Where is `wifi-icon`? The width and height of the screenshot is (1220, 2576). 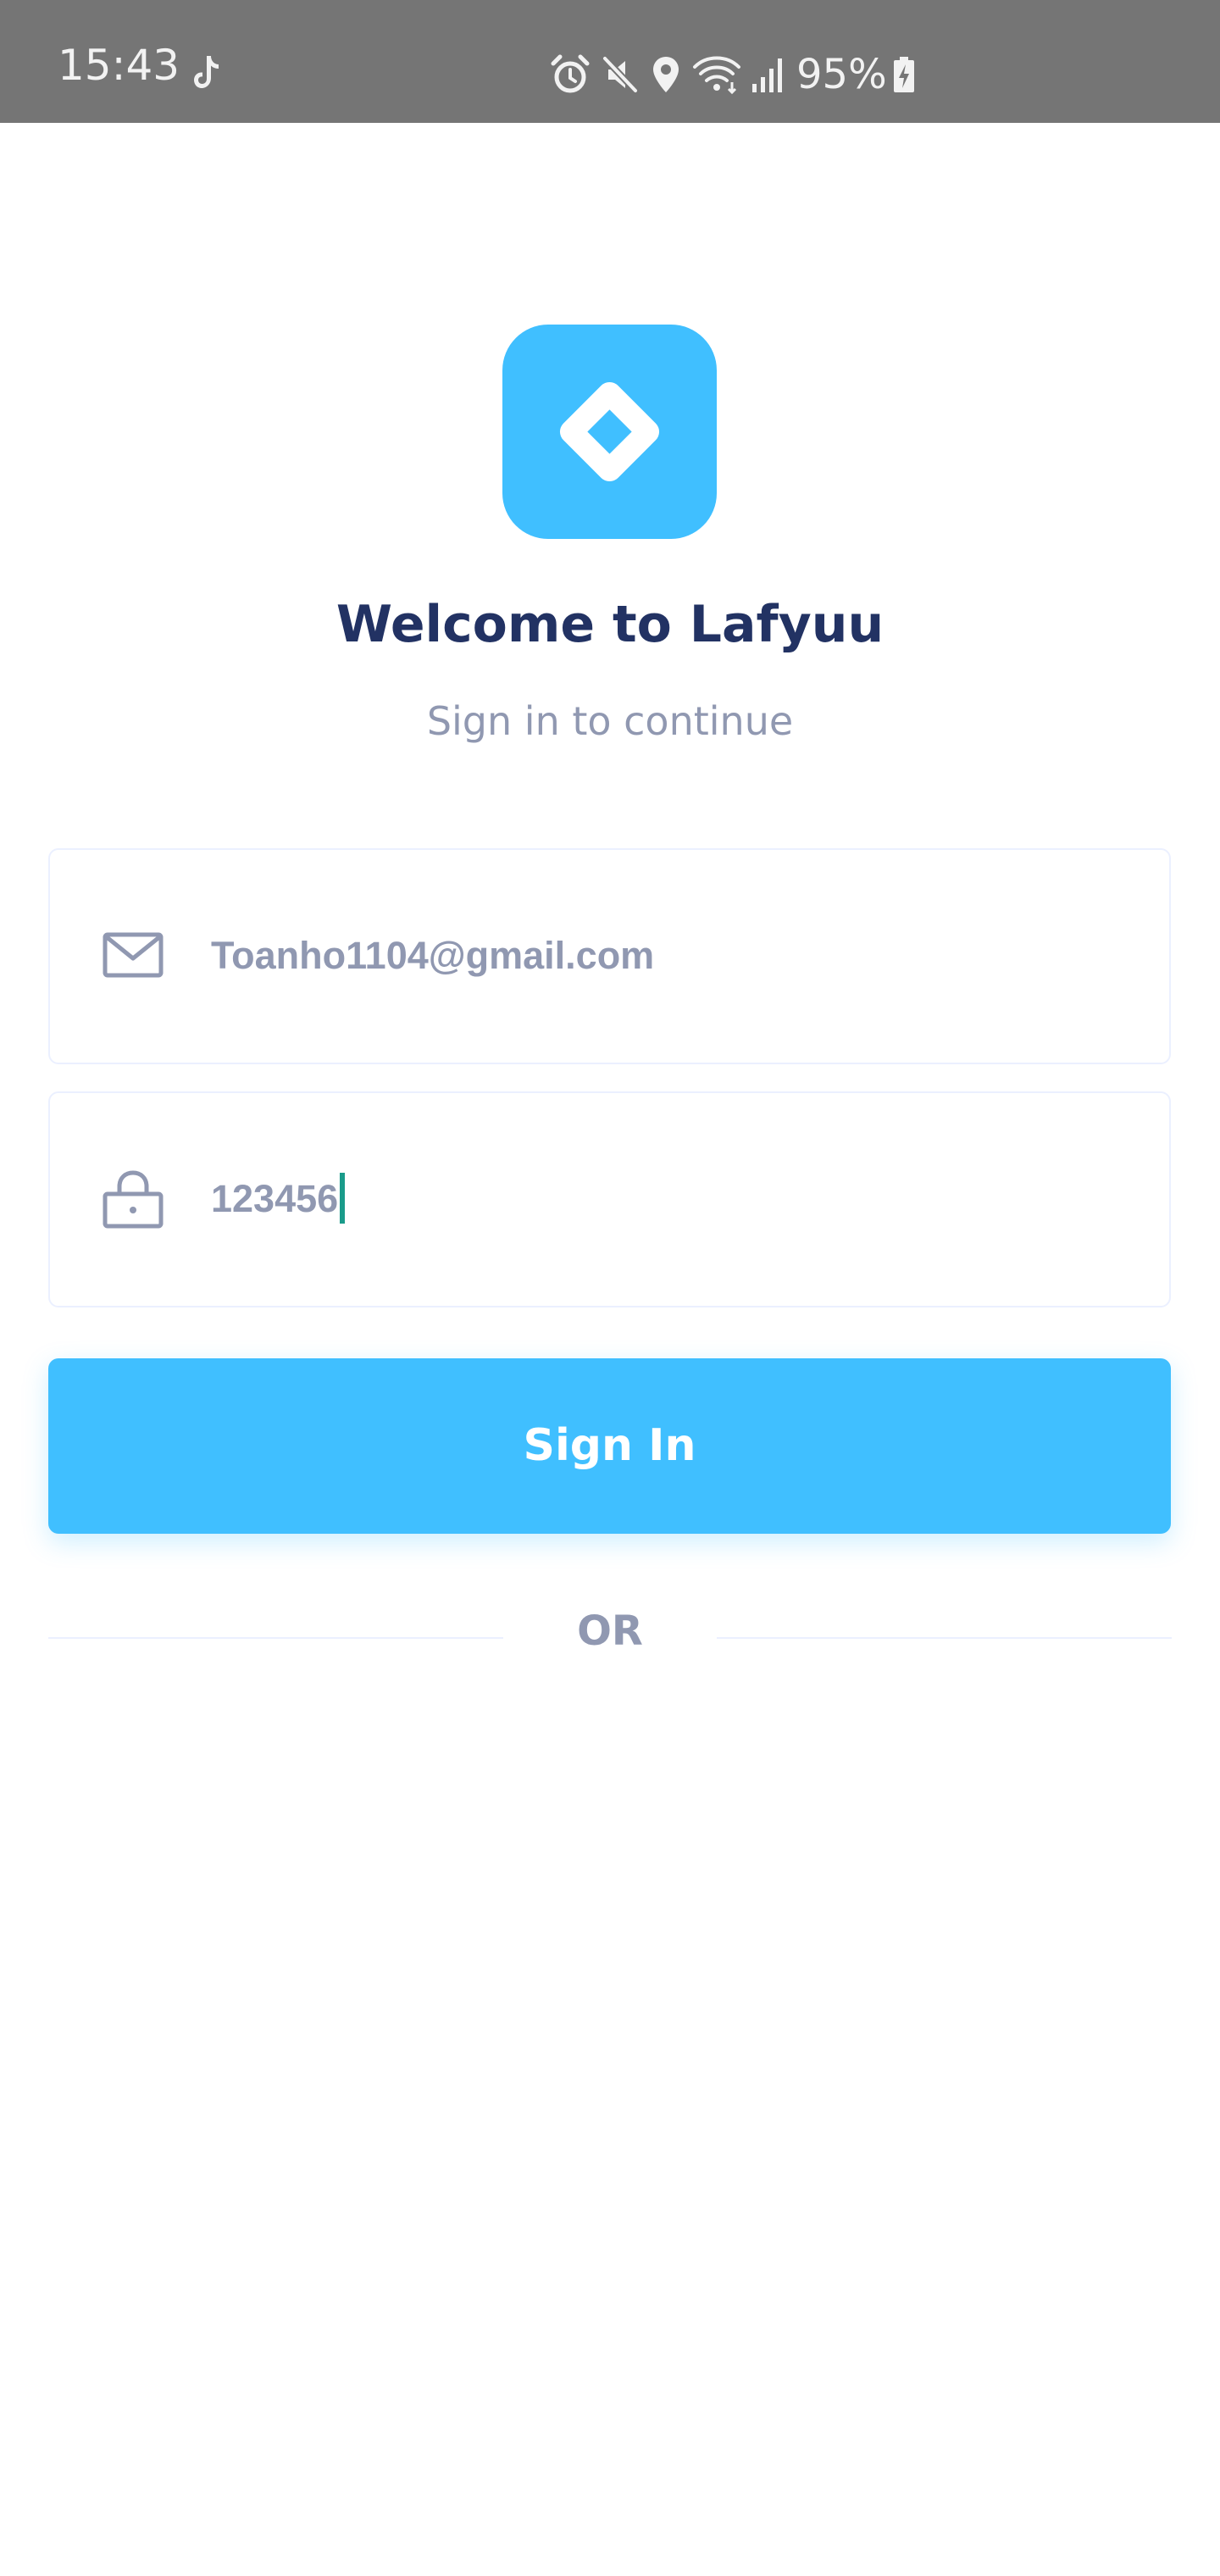
wifi-icon is located at coordinates (716, 75).